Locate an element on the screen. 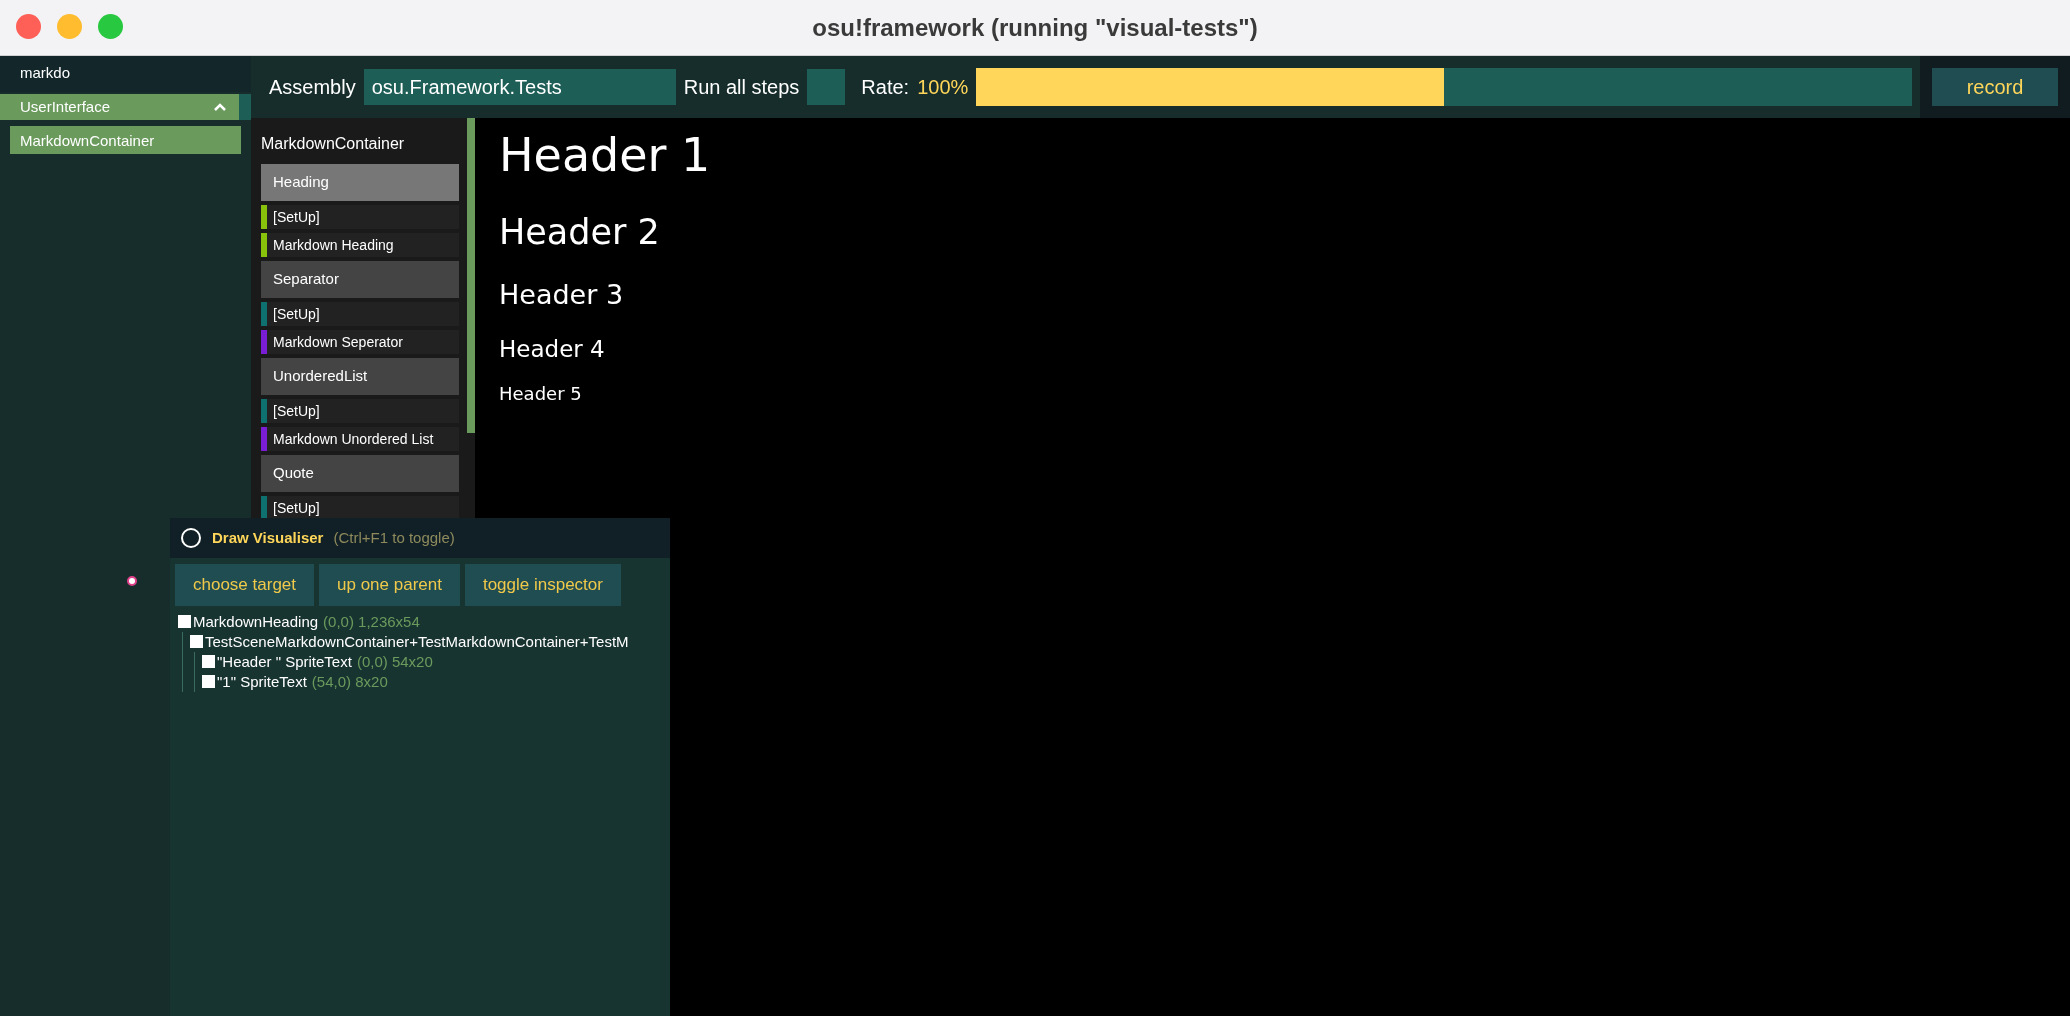 This screenshot has height=1016, width=2070. step-label: Markdown Seperator is located at coordinates (338, 342).